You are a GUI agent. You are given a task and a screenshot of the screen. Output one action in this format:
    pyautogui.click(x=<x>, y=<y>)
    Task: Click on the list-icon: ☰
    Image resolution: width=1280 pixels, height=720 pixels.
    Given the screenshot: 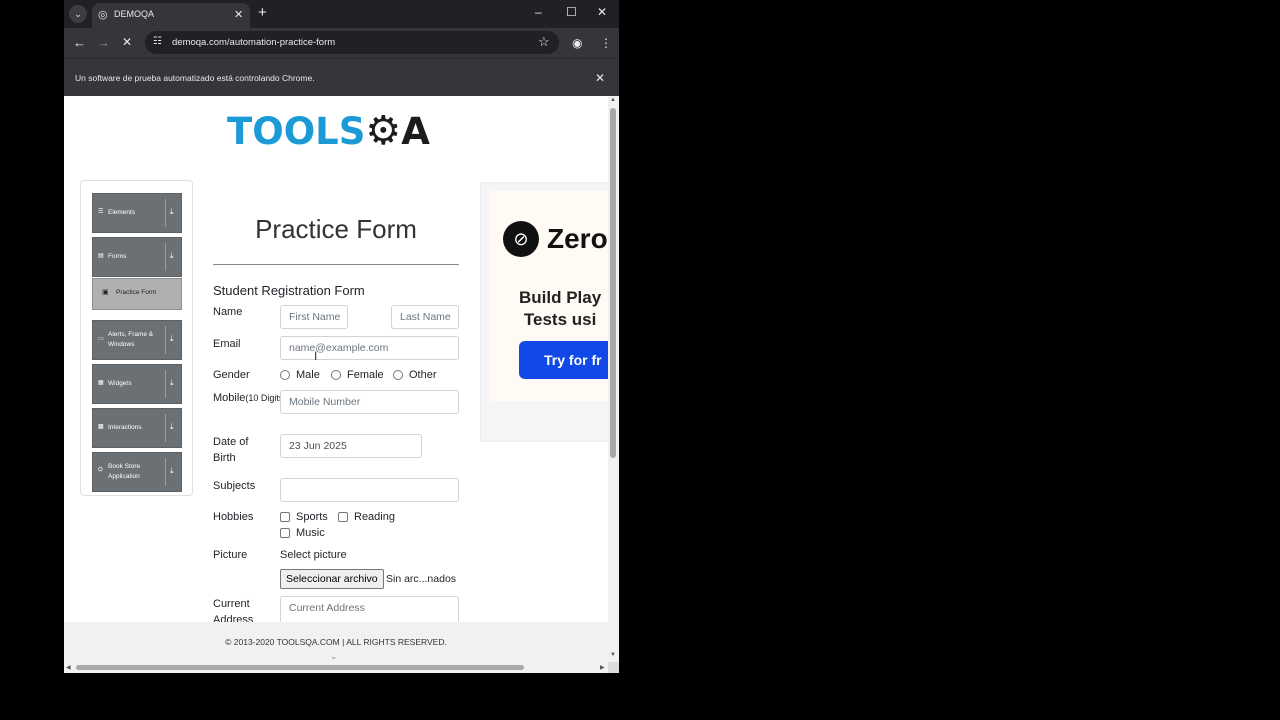 What is the action you would take?
    pyautogui.click(x=101, y=212)
    